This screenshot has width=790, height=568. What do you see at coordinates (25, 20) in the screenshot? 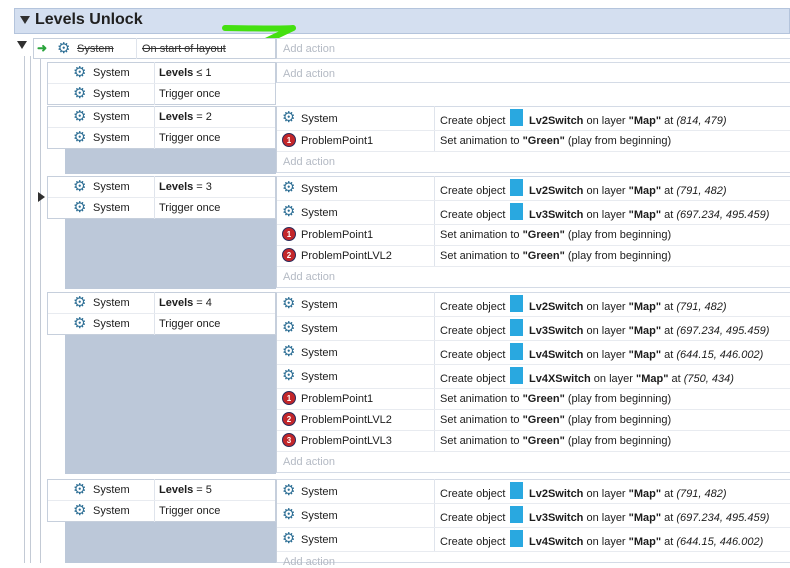
I see `group-collapse-icon` at bounding box center [25, 20].